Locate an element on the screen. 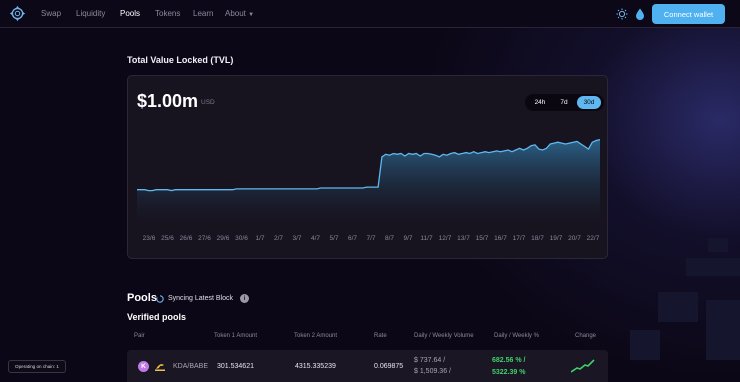  x-axis-tick-label: 4/7 is located at coordinates (315, 238).